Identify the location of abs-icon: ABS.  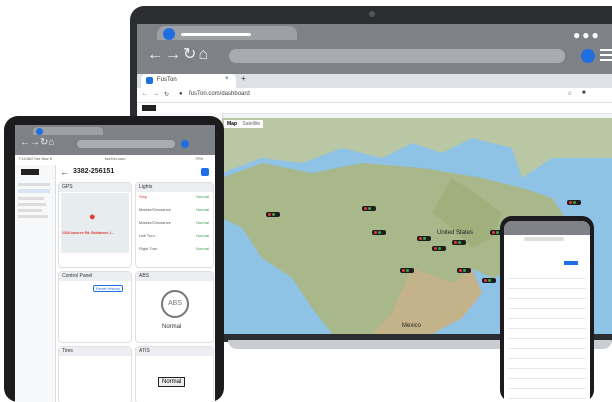
(175, 304).